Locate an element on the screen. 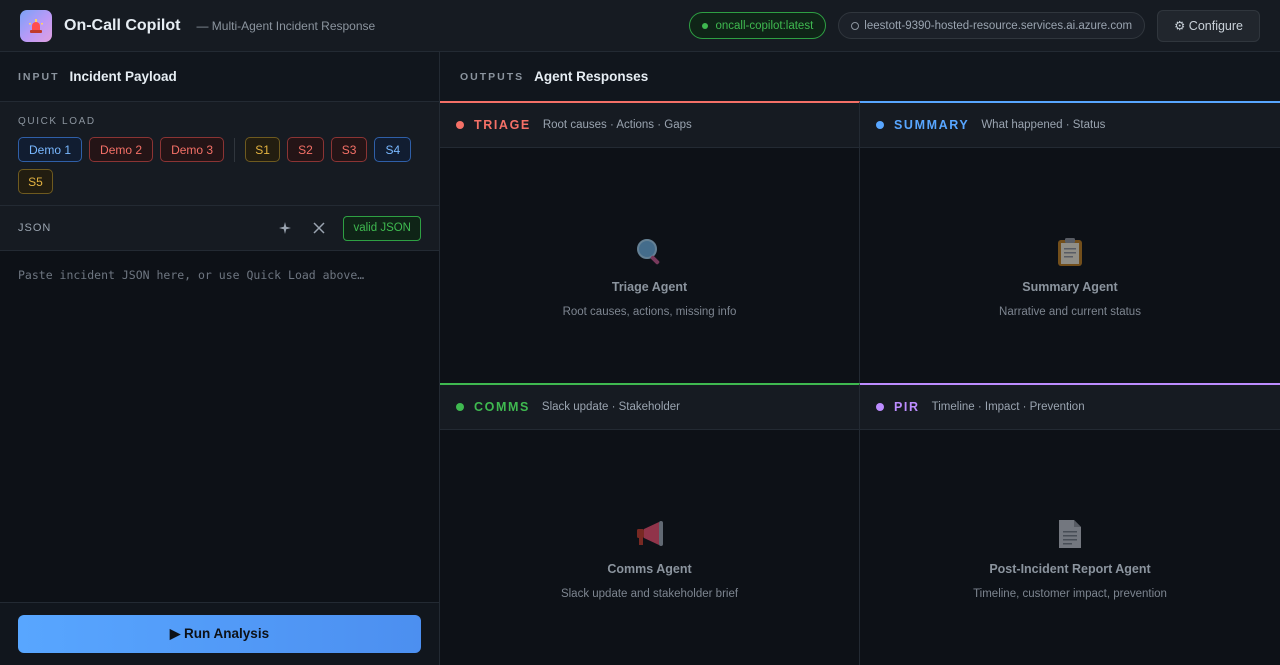 The height and width of the screenshot is (665, 1280). magnifier-icon is located at coordinates (650, 252).